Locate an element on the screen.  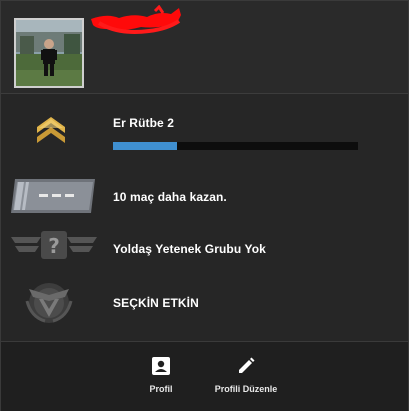
player-avatar-photo is located at coordinates (49, 53).